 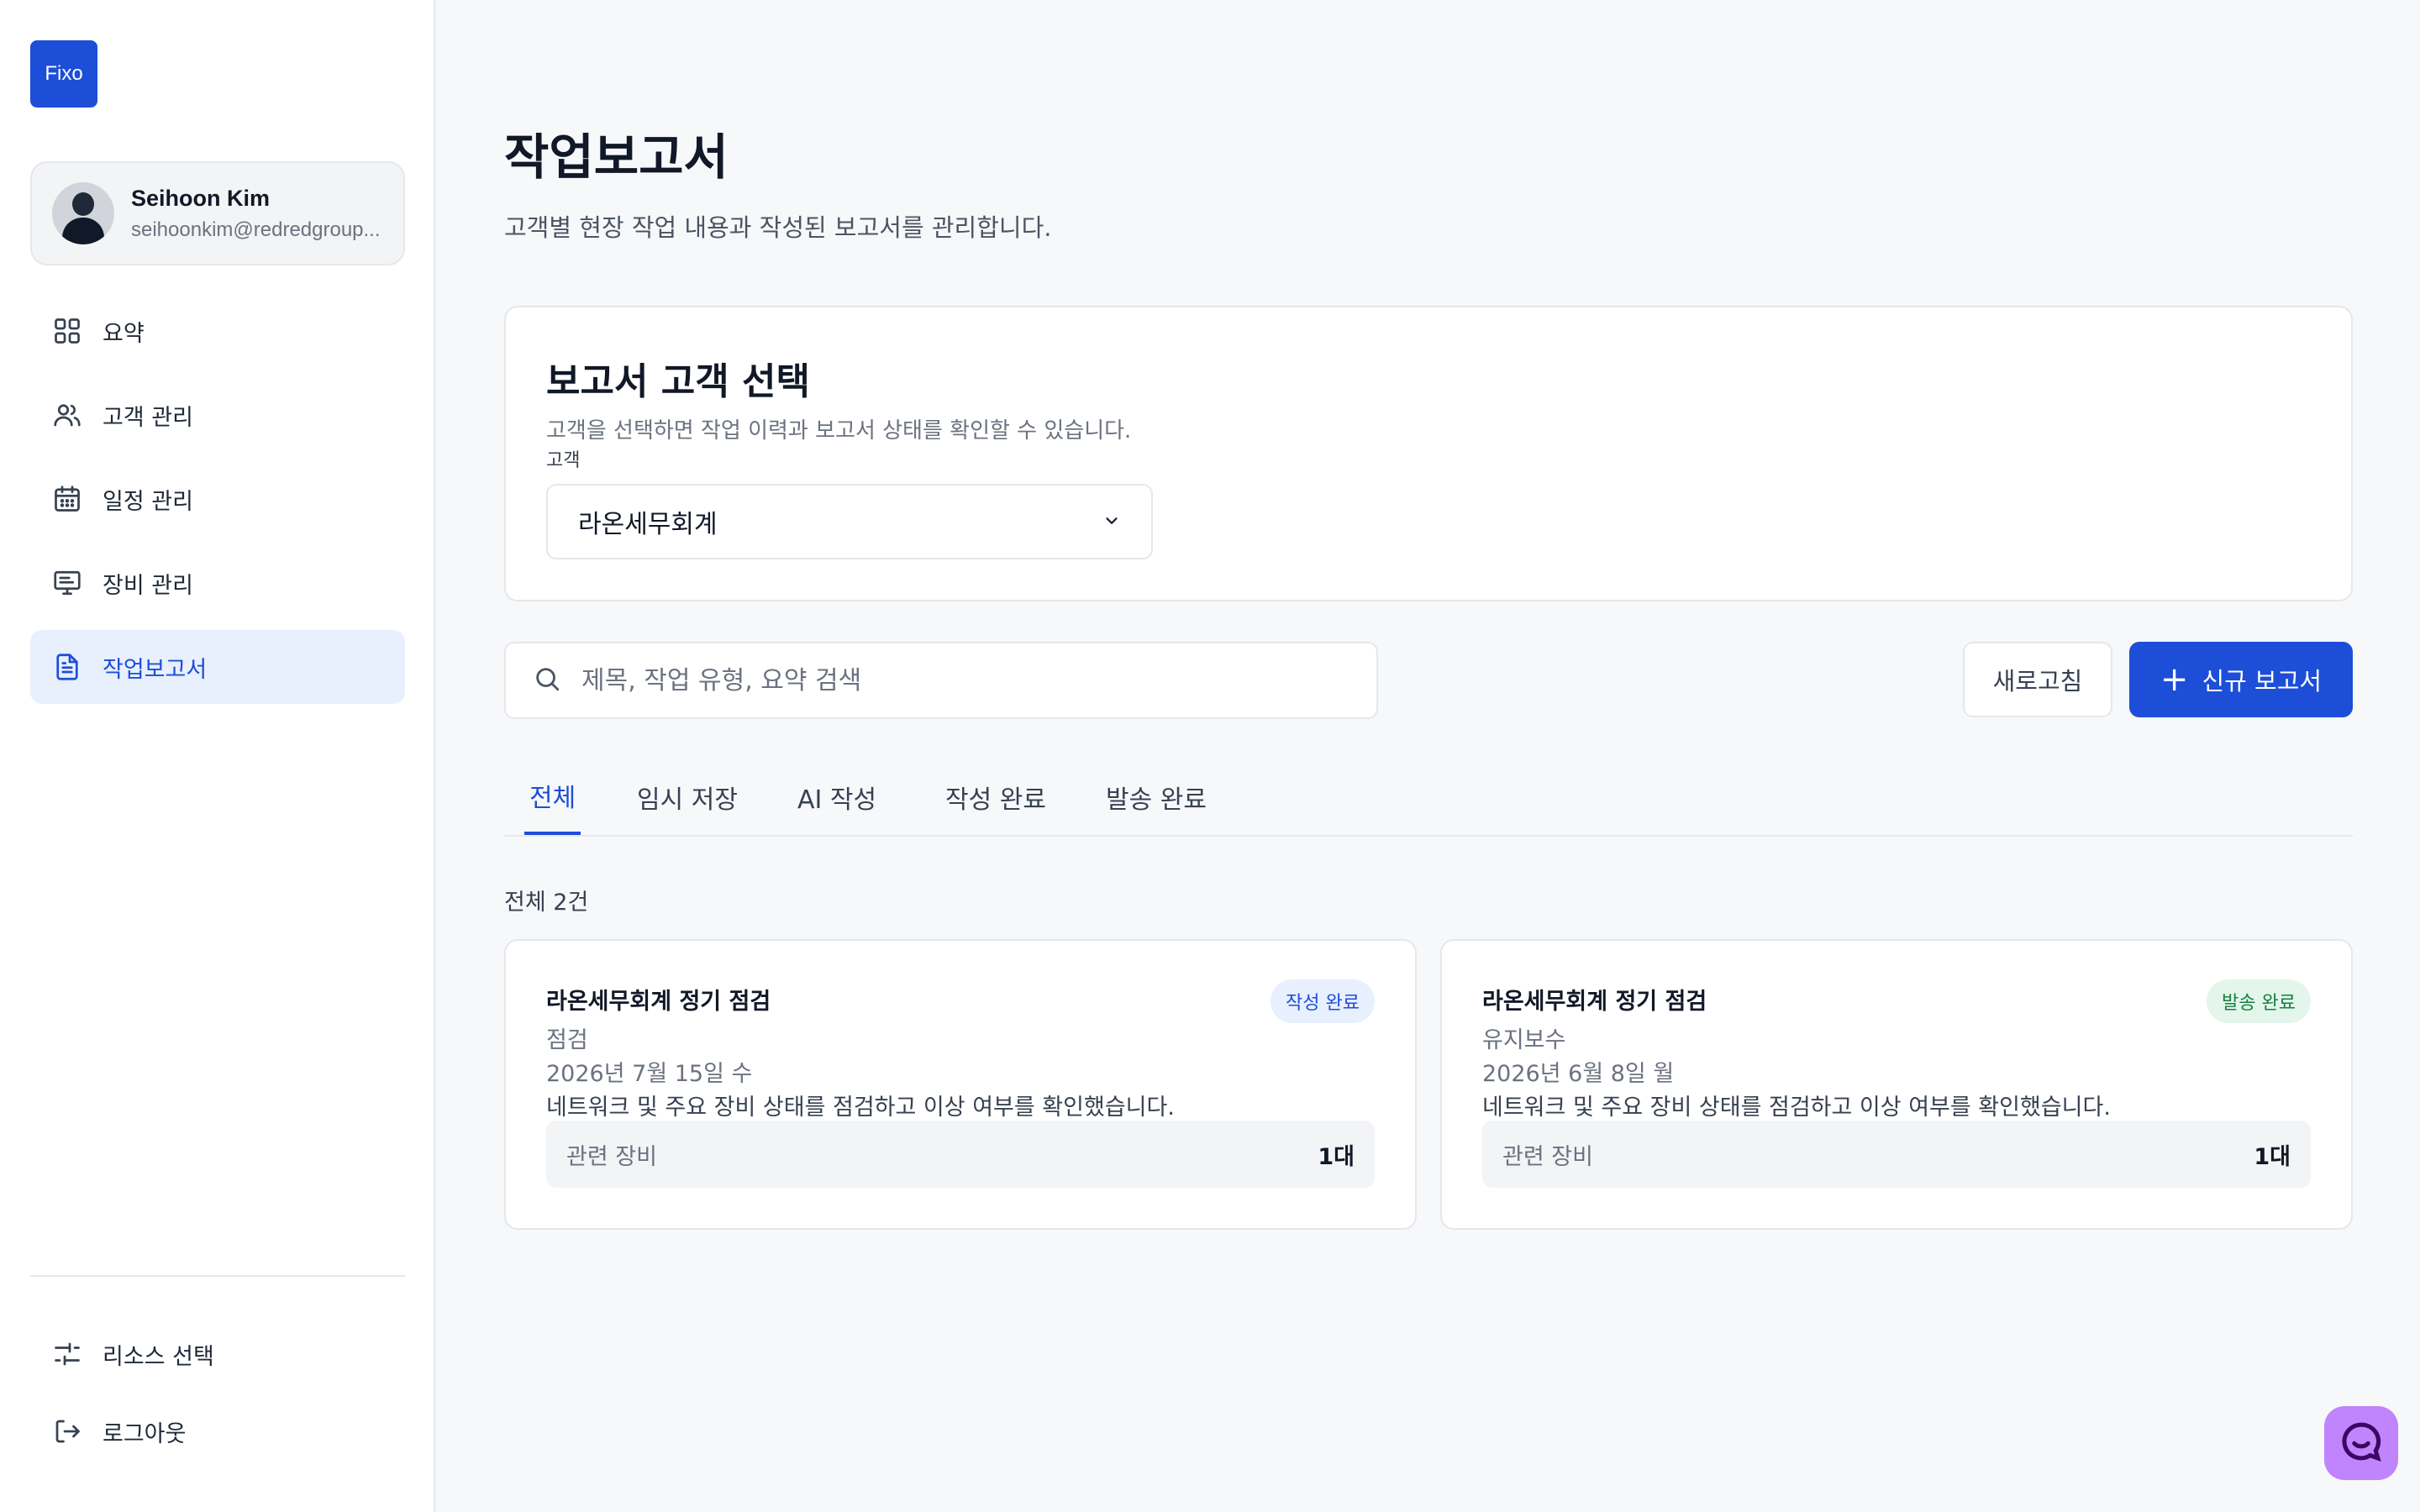 What do you see at coordinates (1524, 1040) in the screenshot?
I see `report-type: 유지보수` at bounding box center [1524, 1040].